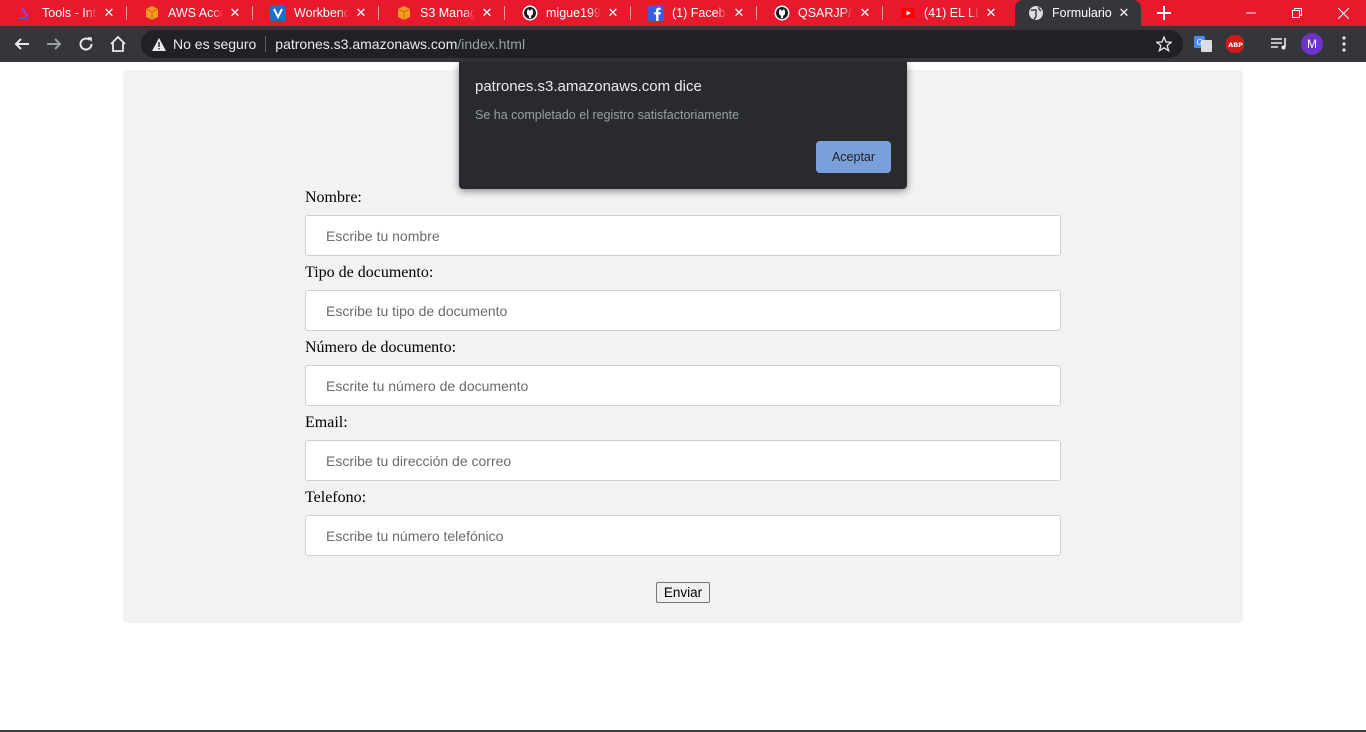  Describe the element at coordinates (1082, 13) in the screenshot. I see `tab-title: Formulario` at that location.